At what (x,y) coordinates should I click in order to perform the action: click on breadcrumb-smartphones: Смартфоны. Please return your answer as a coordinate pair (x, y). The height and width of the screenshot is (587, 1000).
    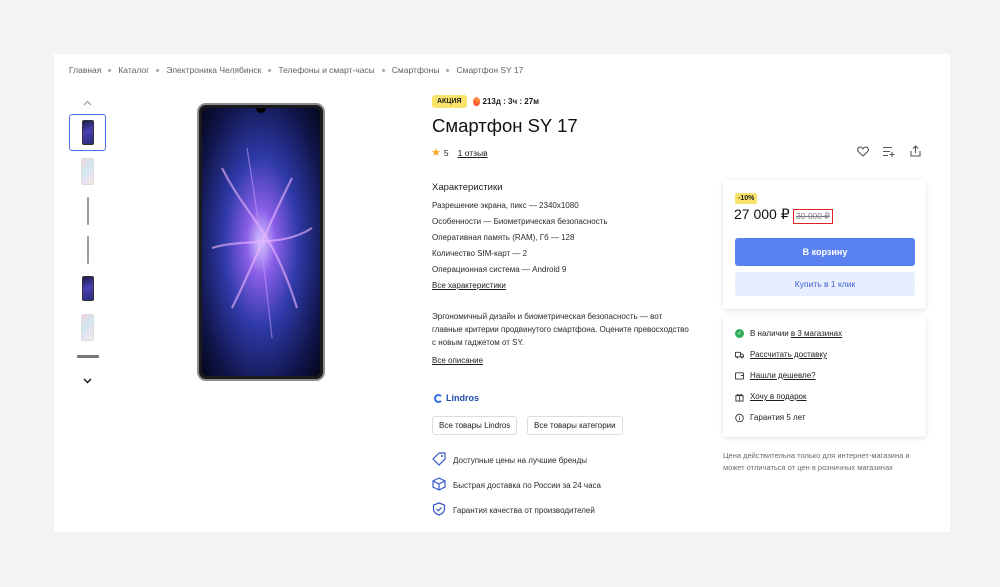
    Looking at the image, I should click on (416, 70).